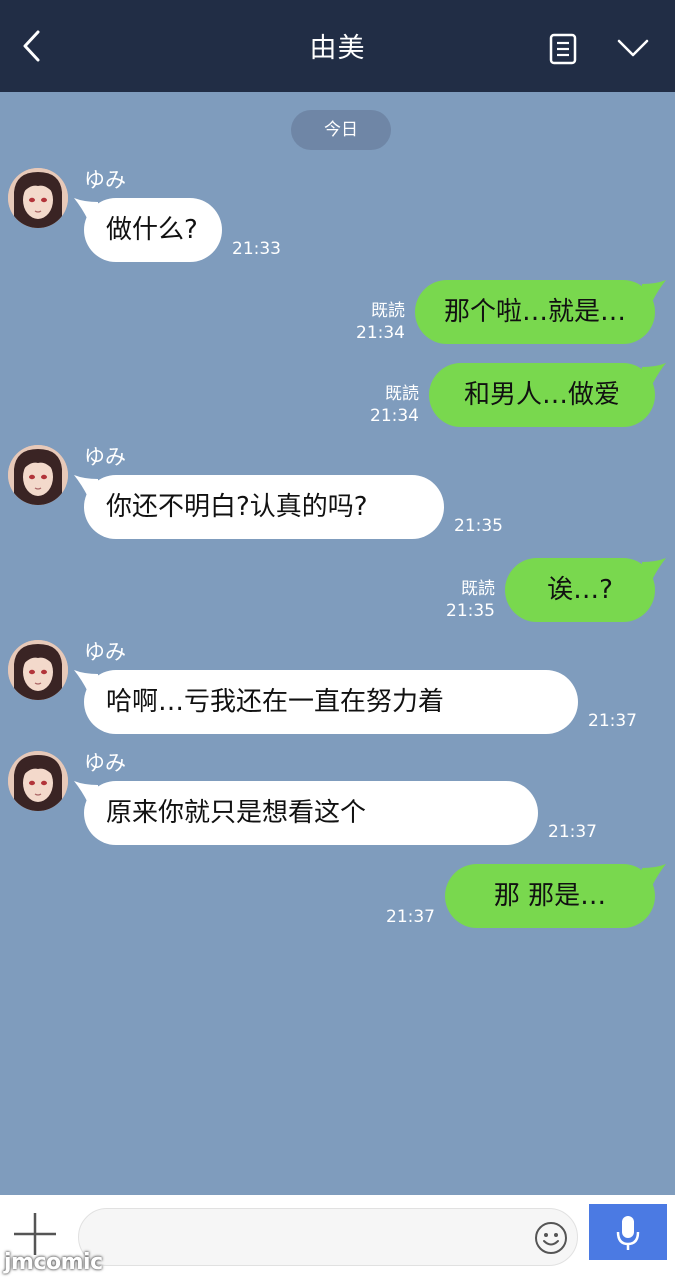 The height and width of the screenshot is (1280, 675). I want to click on incoming-message-bubble: 原来你就只是想看这个, so click(311, 813).